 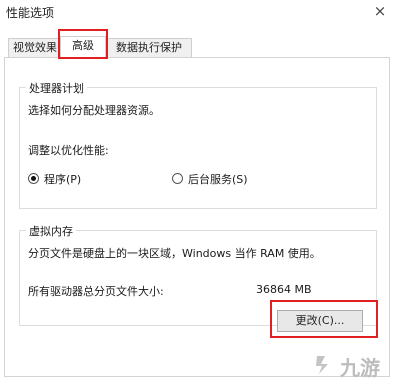 I want to click on virtual-memory-description: 分页文件是硬盘上的一块区域，Windows 当作 RAM 使用。, so click(x=174, y=253).